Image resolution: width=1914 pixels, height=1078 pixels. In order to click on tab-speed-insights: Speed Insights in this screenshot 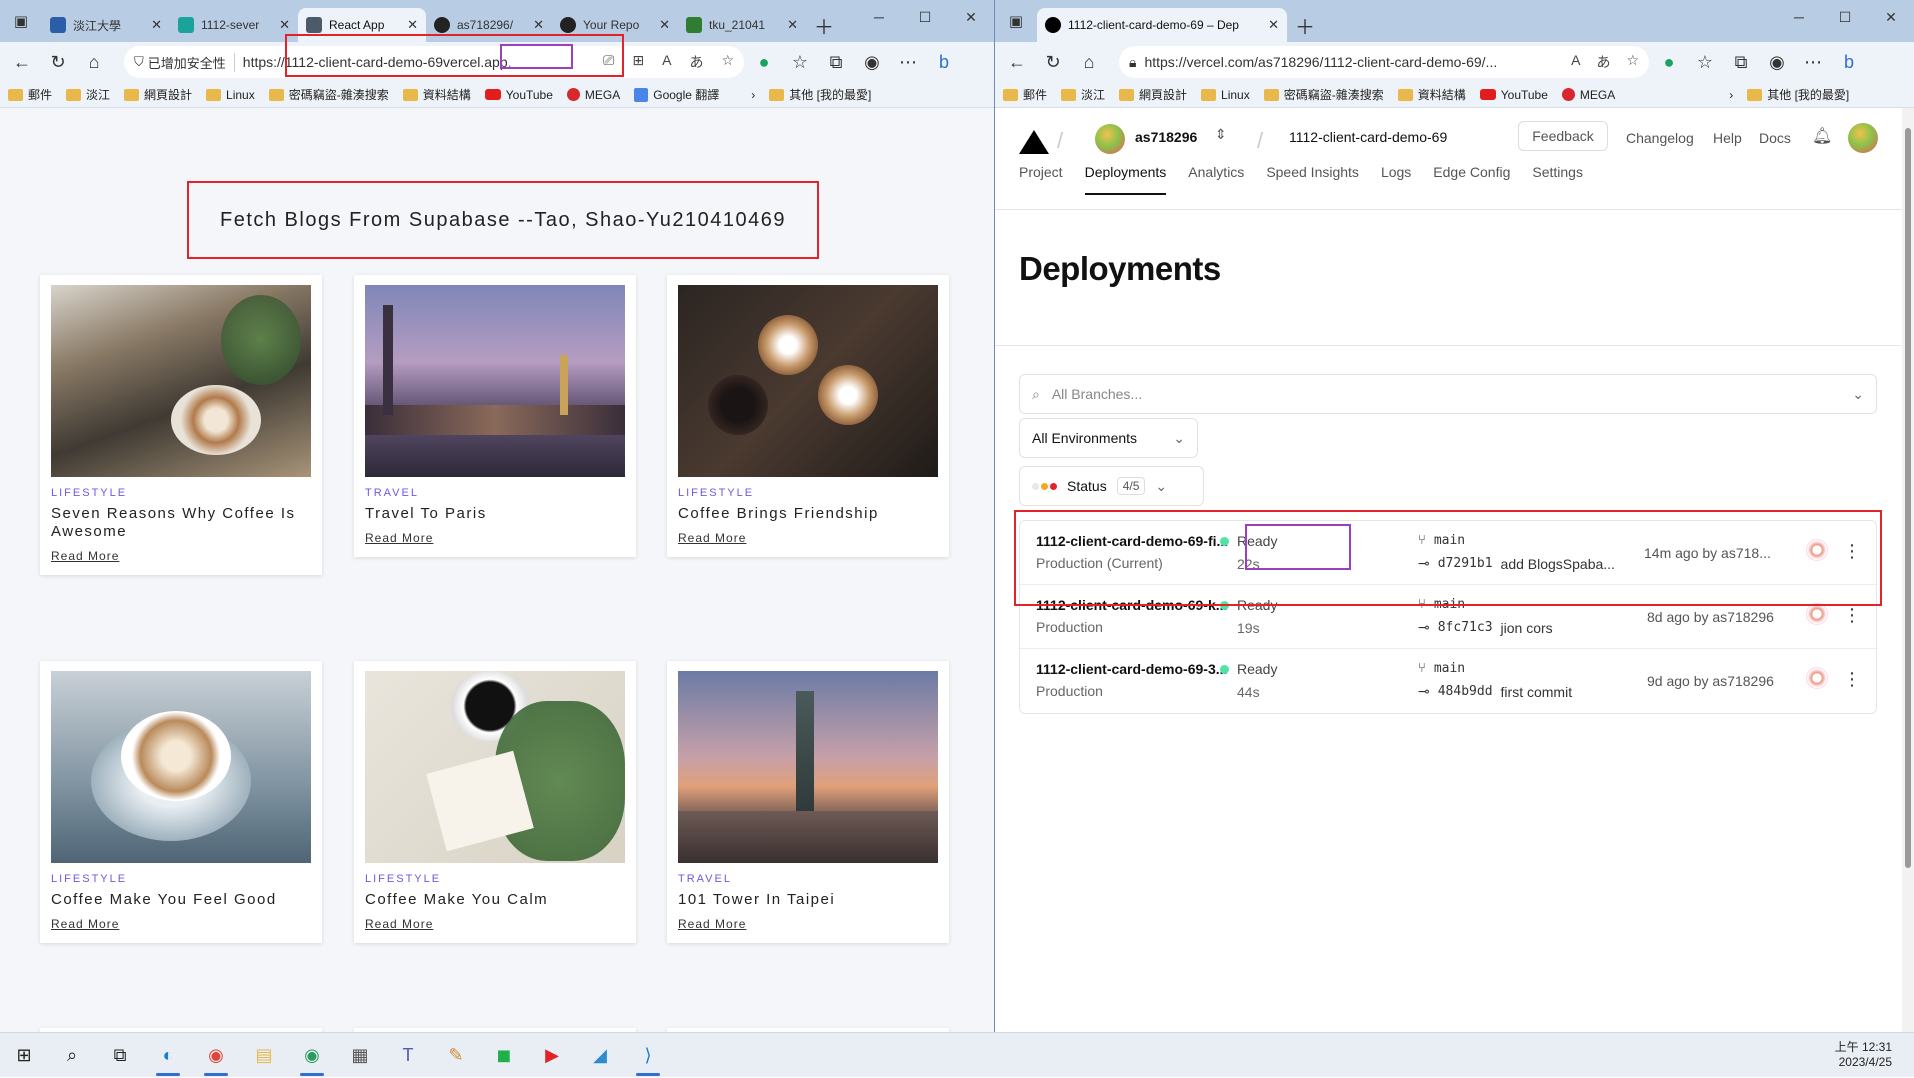, I will do `click(1312, 179)`.